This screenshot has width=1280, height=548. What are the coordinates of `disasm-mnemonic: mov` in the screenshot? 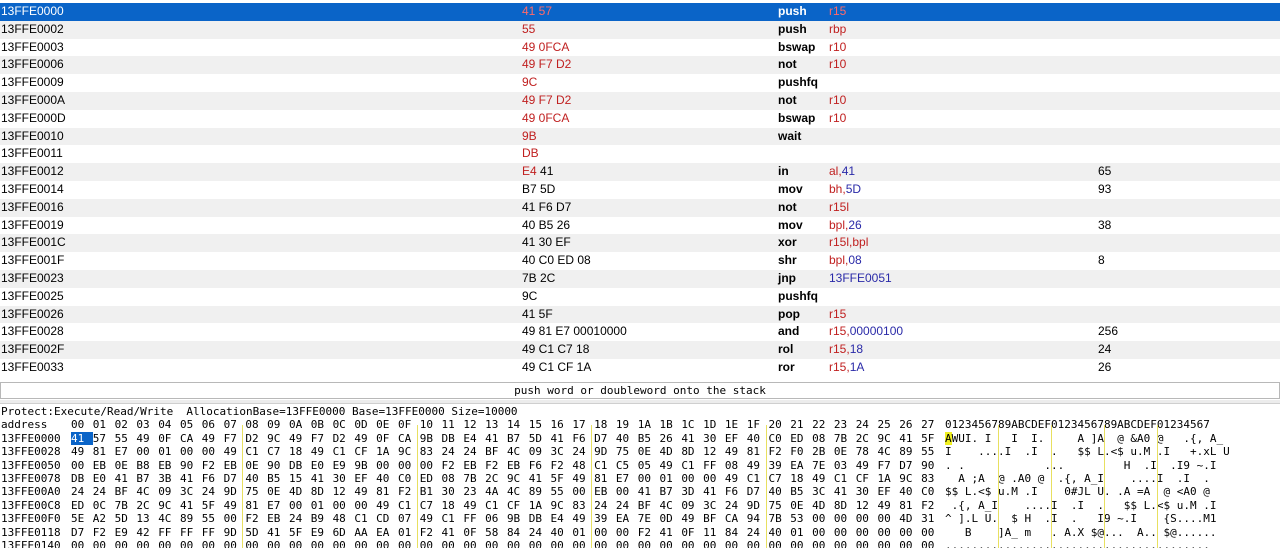 It's located at (790, 224).